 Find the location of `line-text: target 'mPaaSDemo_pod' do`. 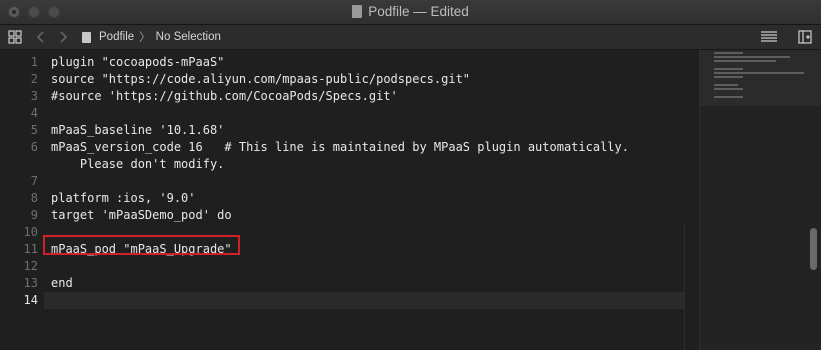

line-text: target 'mPaaSDemo_pod' do is located at coordinates (141, 215).